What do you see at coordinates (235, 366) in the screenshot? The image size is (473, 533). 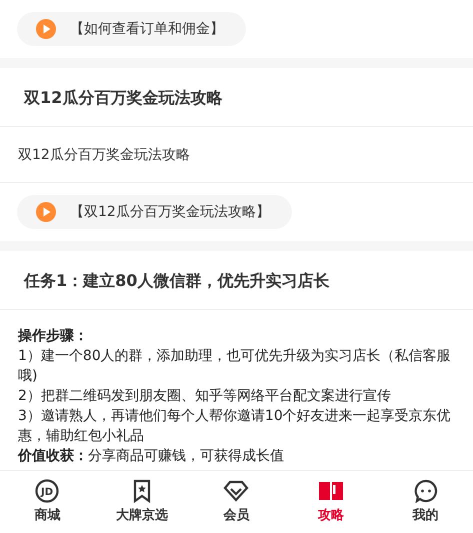 I see `step-text: 1）建一个80人的群，添加助理，也可优先升级为实习店长（私信客服哦)` at bounding box center [235, 366].